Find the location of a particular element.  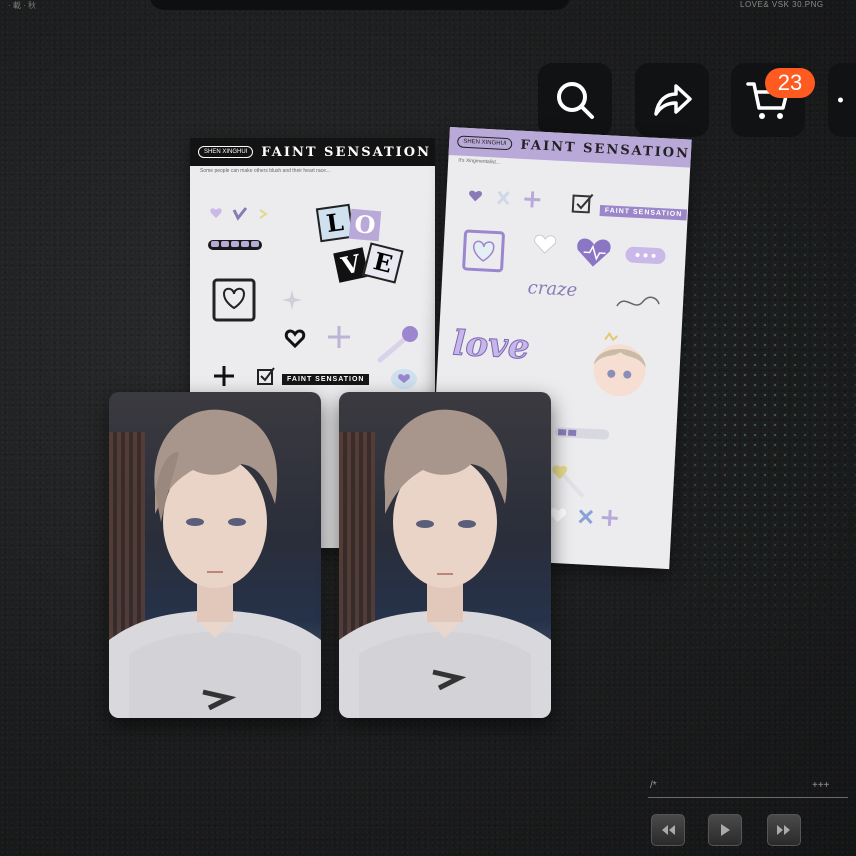

swirl-sticker is located at coordinates (638, 301).